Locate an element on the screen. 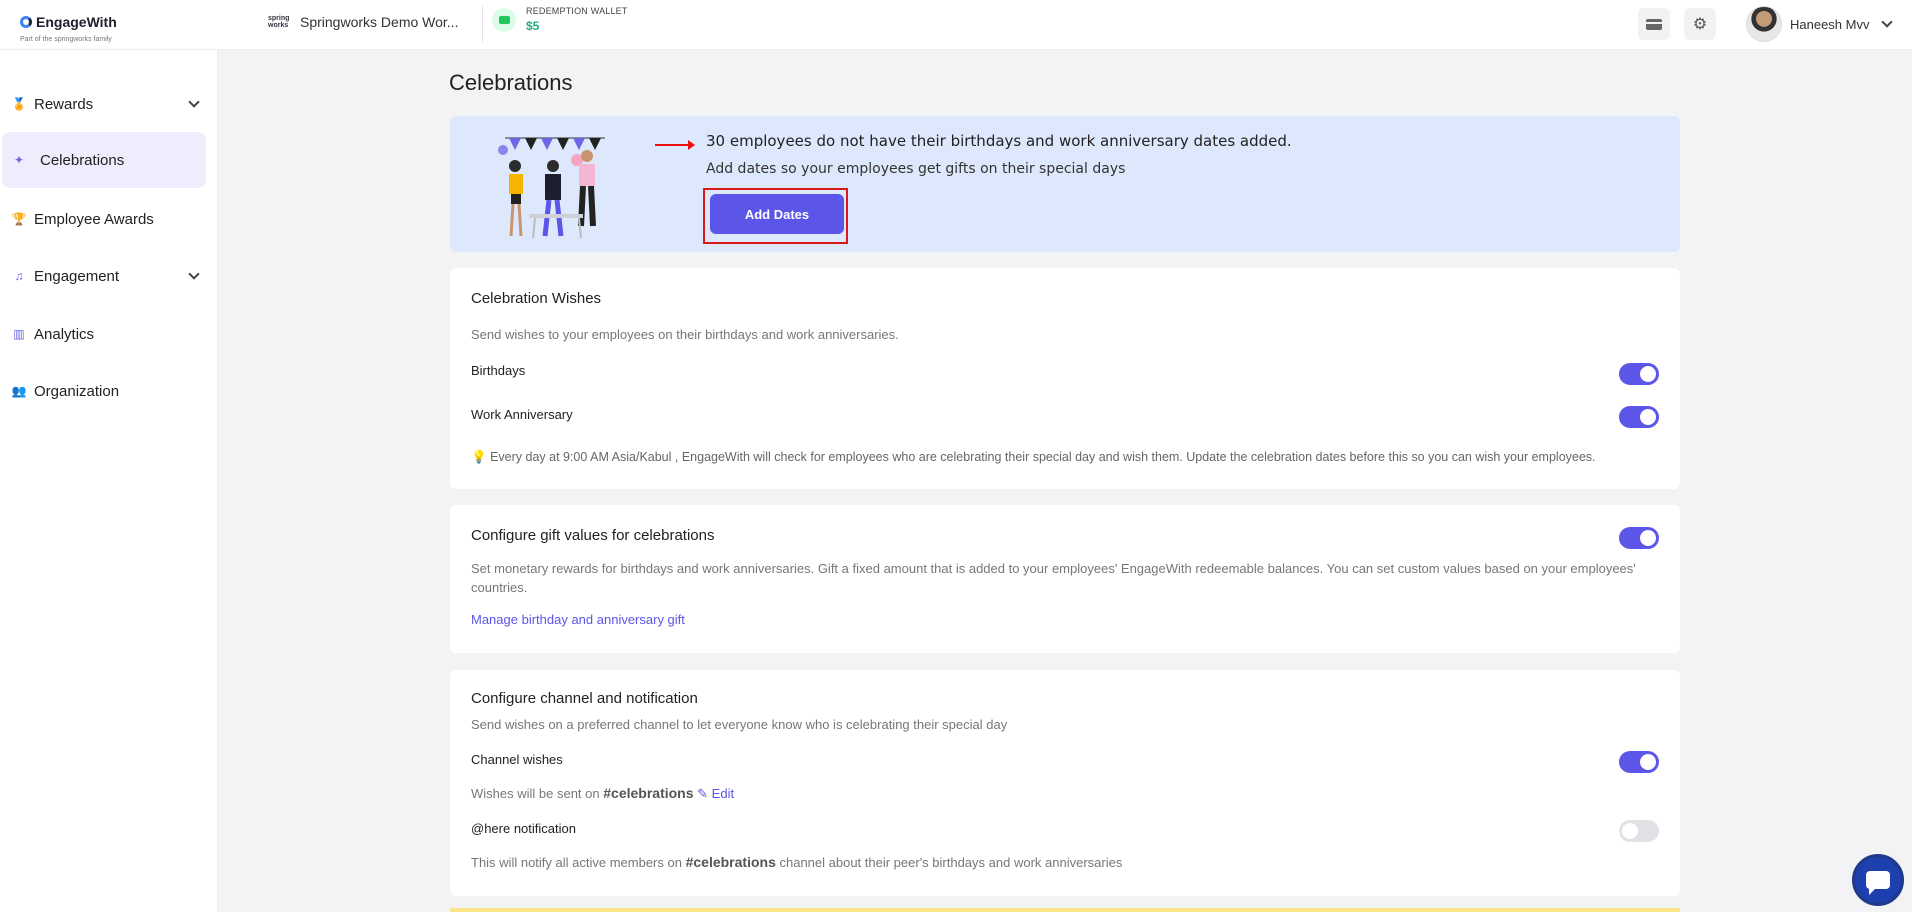 This screenshot has height=912, width=1912. wallet-label: REDEMPTION WALLET is located at coordinates (577, 11).